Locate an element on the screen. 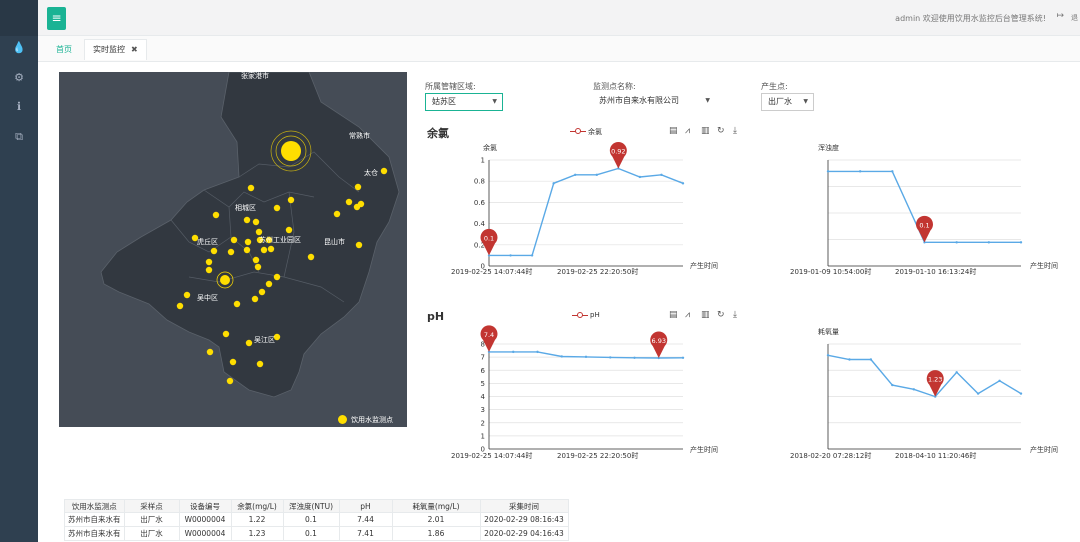 The image size is (1080, 542). menu-toggle-button: ≡ is located at coordinates (56, 18).